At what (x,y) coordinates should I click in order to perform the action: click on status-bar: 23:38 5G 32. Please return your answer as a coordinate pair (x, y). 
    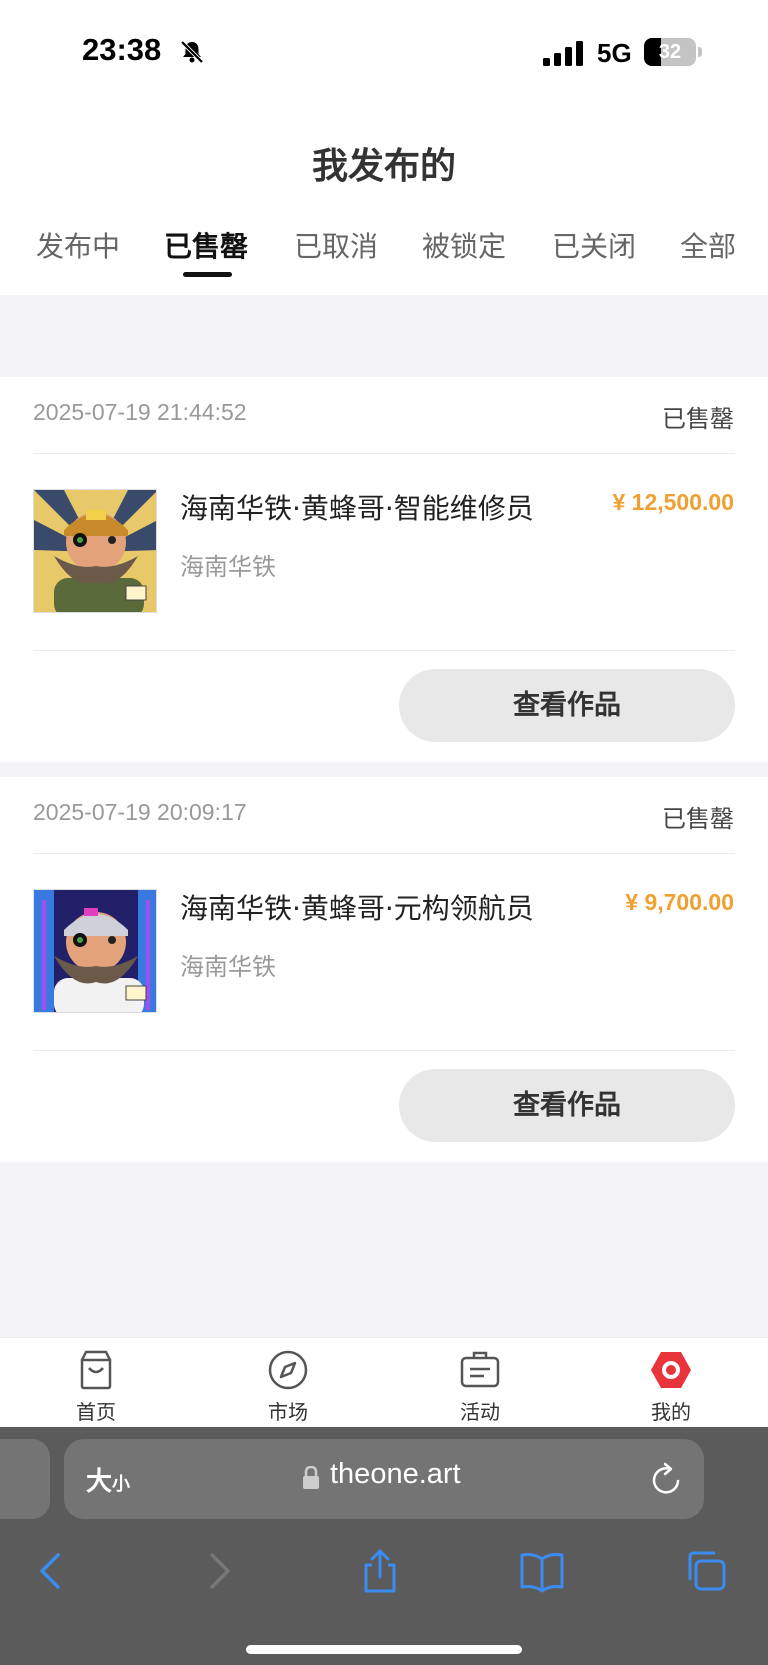
    Looking at the image, I should click on (384, 52).